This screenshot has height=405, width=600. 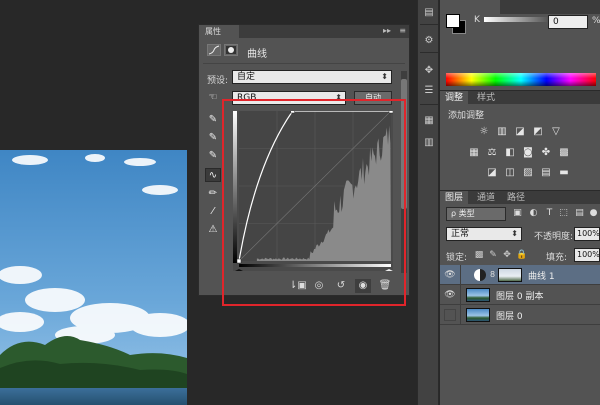 What do you see at coordinates (429, 13) in the screenshot?
I see `color-icon: ▤` at bounding box center [429, 13].